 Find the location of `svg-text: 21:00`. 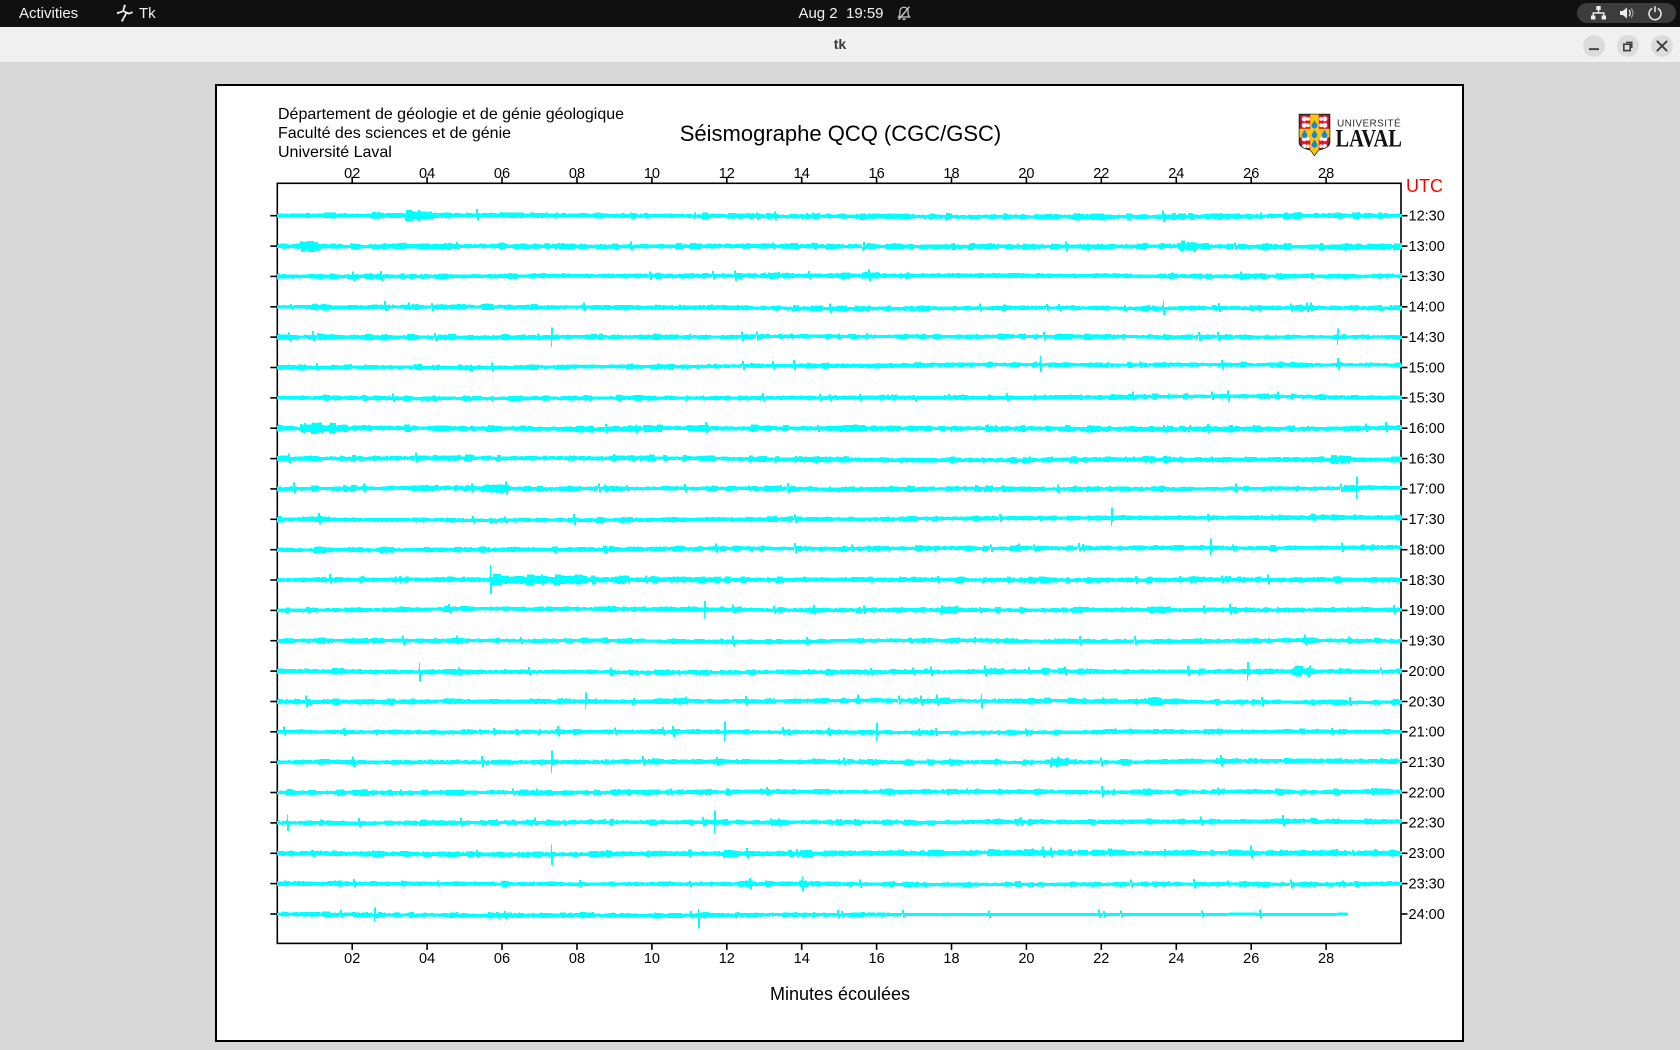

svg-text: 21:00 is located at coordinates (1427, 733).